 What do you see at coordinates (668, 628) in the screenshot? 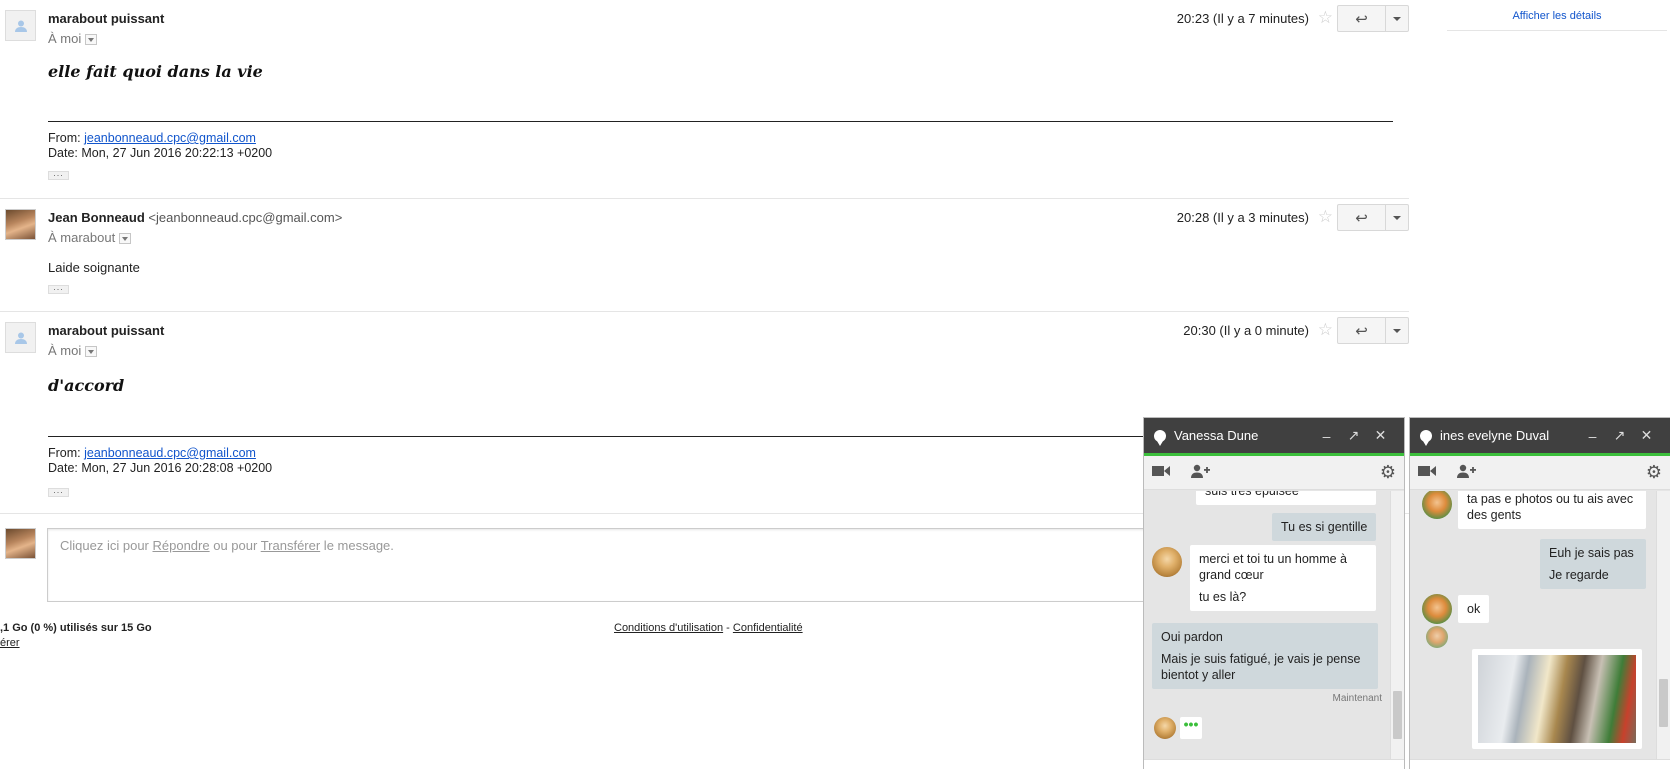
I see `terms-link: Conditions d'utilisation` at bounding box center [668, 628].